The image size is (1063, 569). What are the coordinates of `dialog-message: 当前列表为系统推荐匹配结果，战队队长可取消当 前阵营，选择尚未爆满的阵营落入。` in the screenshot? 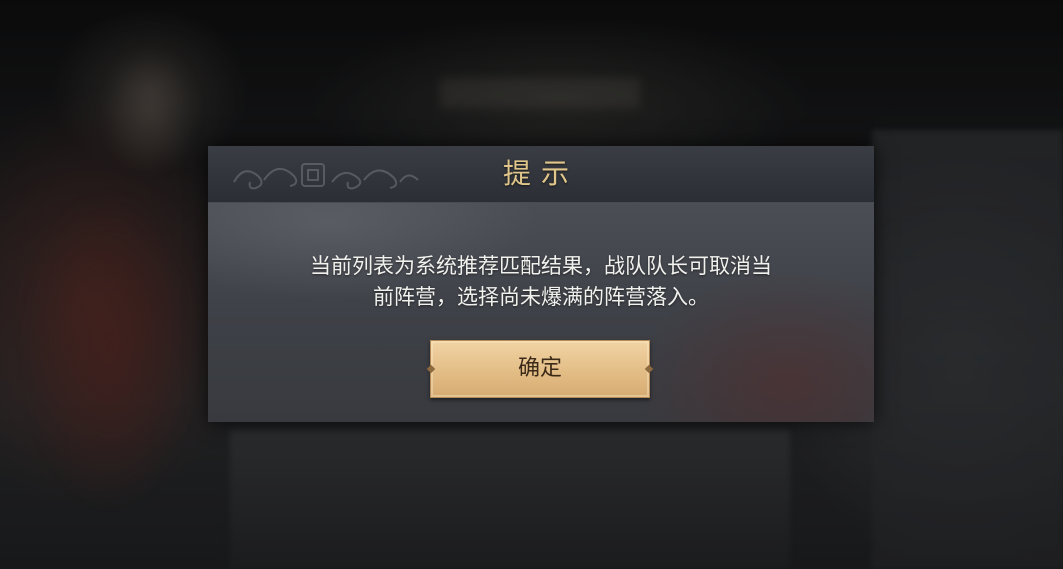 It's located at (541, 281).